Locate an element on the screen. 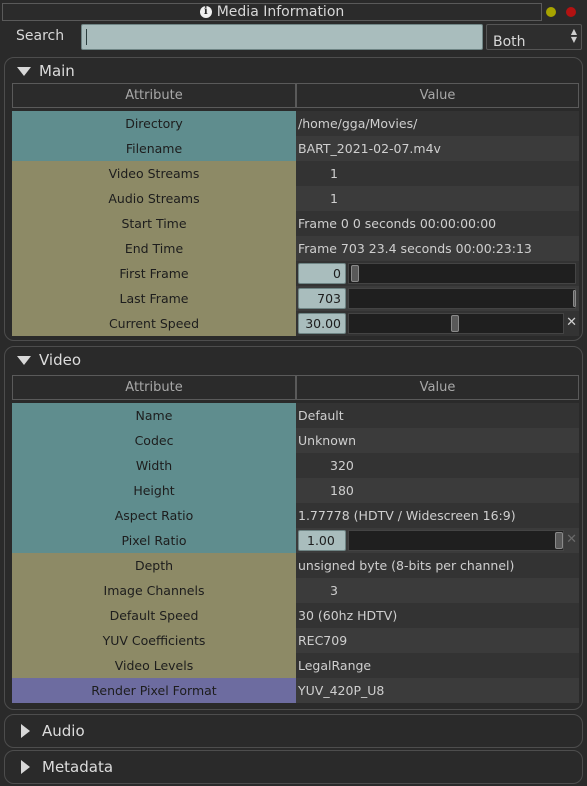 This screenshot has width=587, height=786. pixel-ratio-input: 1.00 is located at coordinates (322, 540).